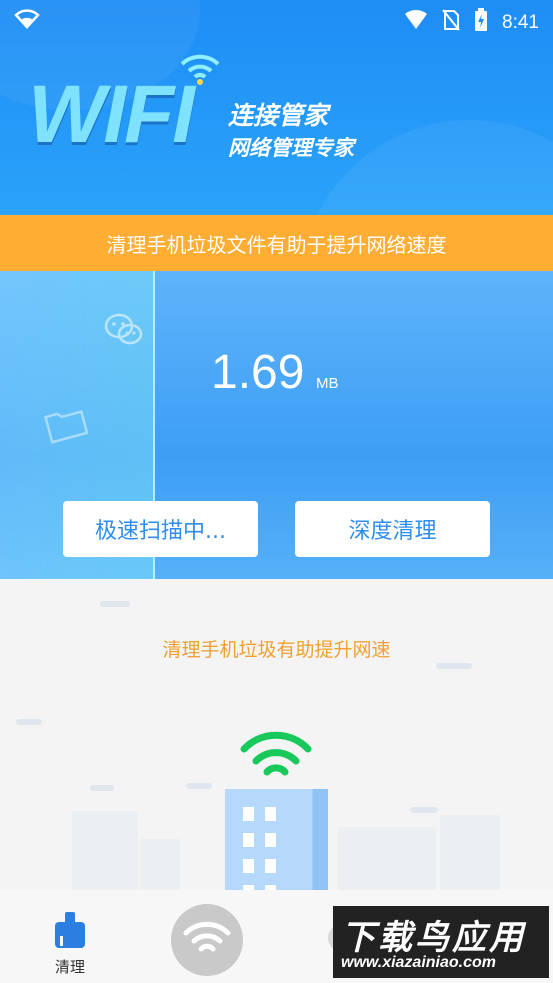 This screenshot has width=553, height=983. What do you see at coordinates (419, 962) in the screenshot?
I see `watermark-url: www.xiazainiao.com` at bounding box center [419, 962].